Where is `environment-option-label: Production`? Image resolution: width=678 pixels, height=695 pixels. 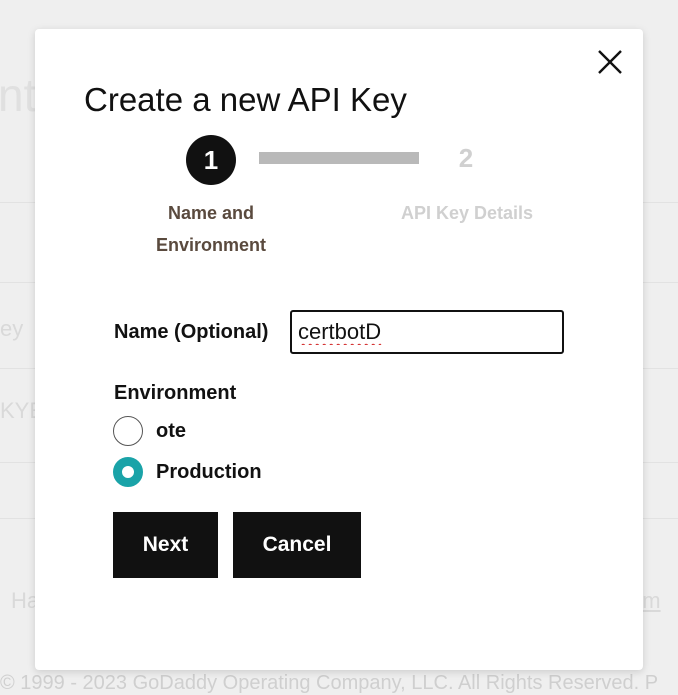
environment-option-label: Production is located at coordinates (209, 472).